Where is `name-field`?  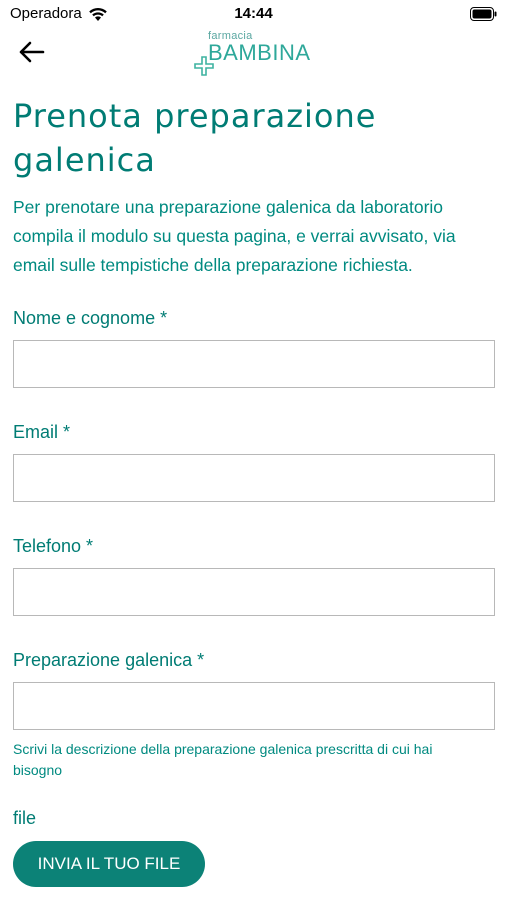 name-field is located at coordinates (254, 364).